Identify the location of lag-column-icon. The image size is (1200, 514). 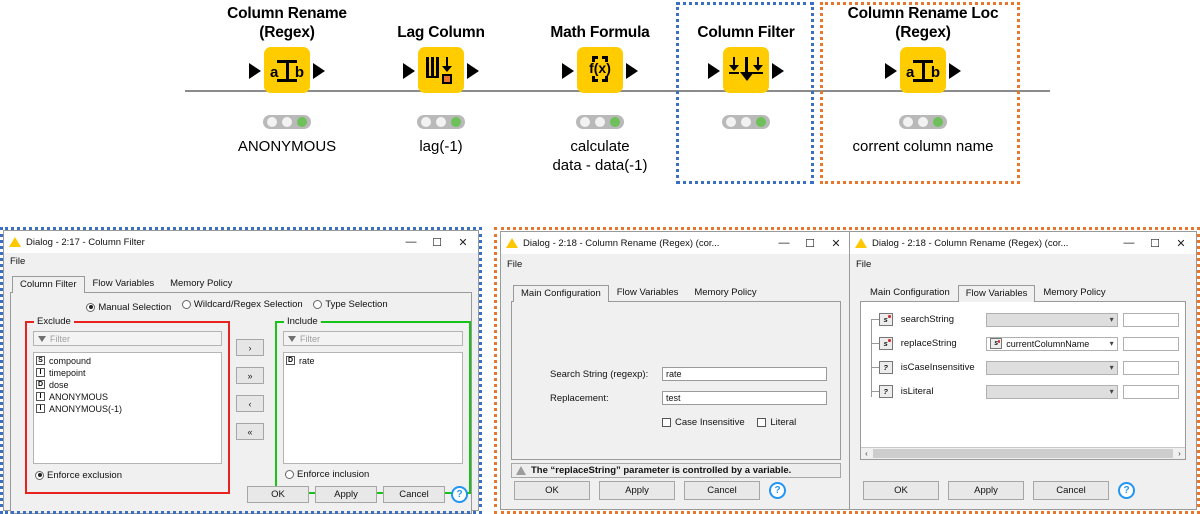
(441, 70).